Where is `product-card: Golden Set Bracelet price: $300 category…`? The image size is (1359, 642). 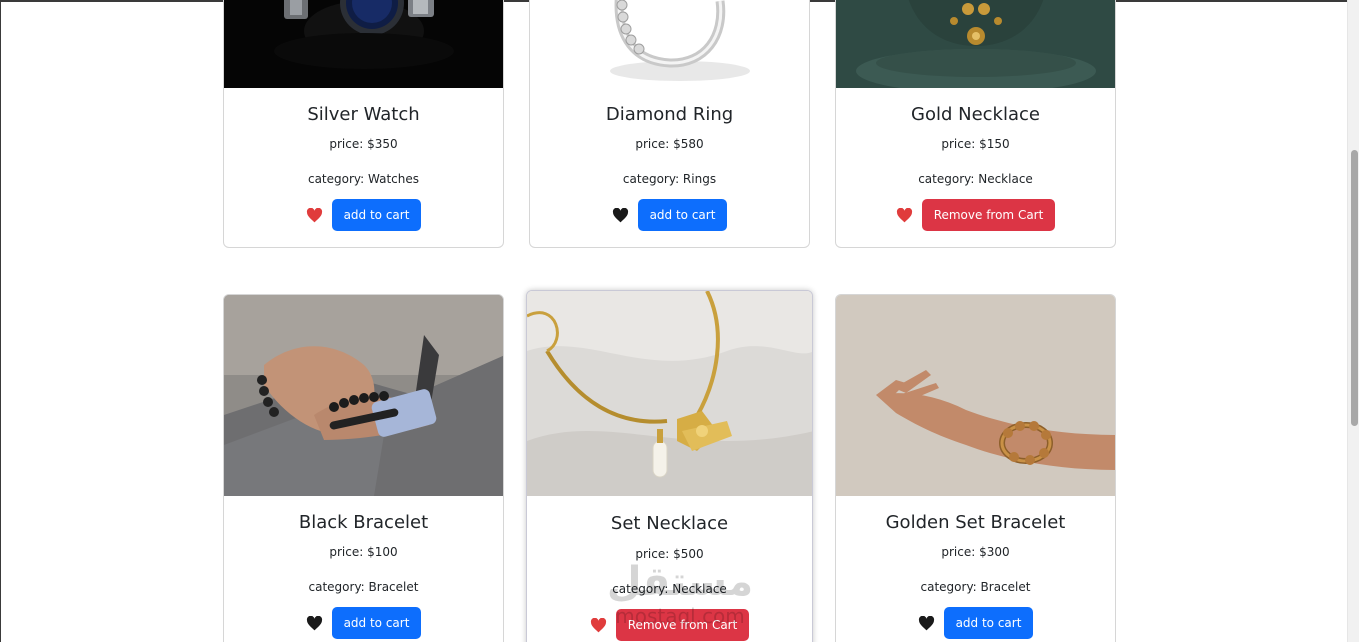
product-card: Golden Set Bracelet price: $300 category… is located at coordinates (975, 468).